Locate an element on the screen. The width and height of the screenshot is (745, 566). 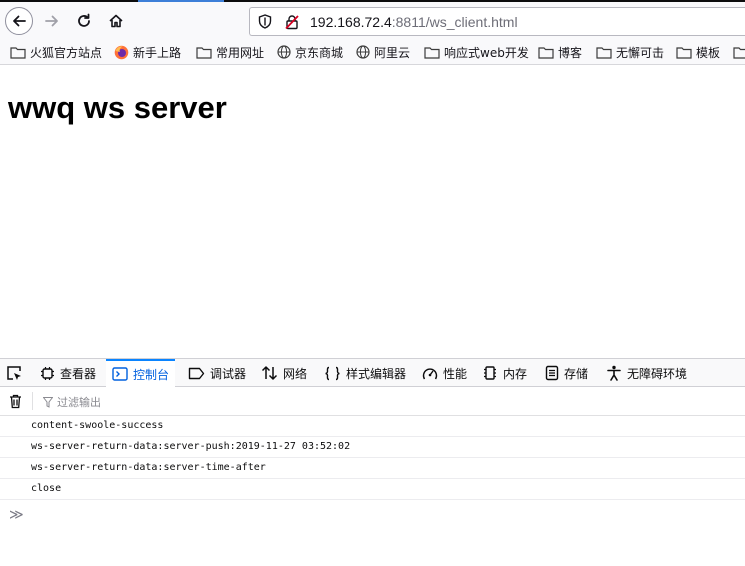
reload-icon is located at coordinates (84, 20).